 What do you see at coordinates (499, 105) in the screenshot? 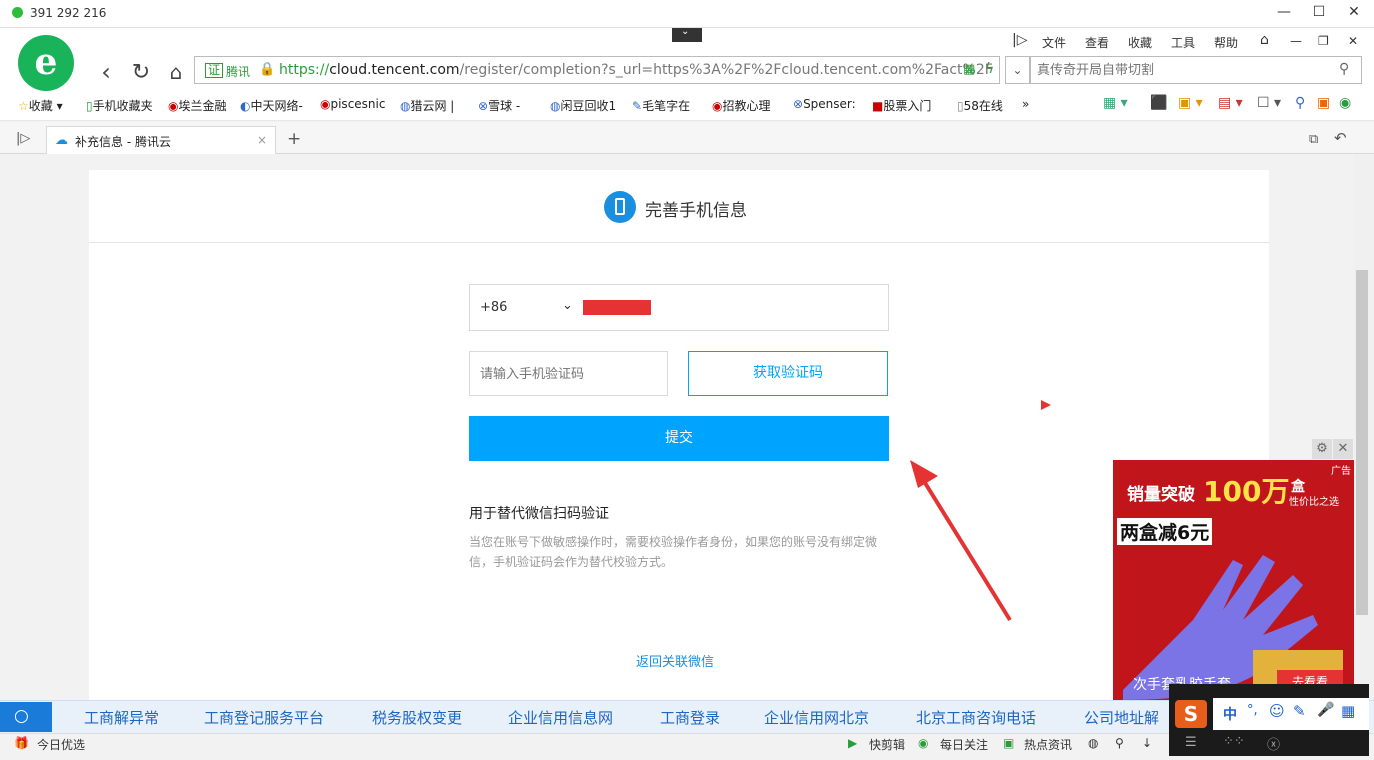
I see `bookmark-item: ⊗雪球 -` at bounding box center [499, 105].